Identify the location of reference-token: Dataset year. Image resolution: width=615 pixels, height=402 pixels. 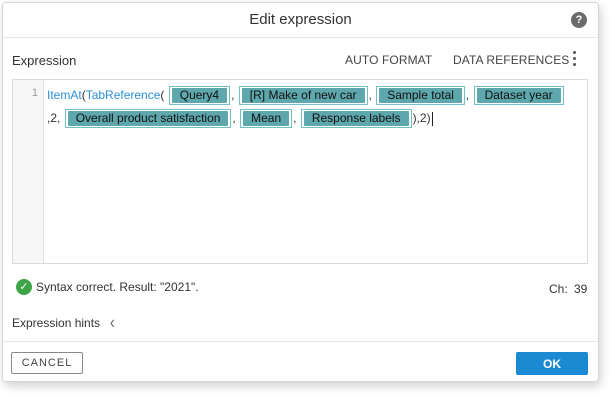
(518, 96).